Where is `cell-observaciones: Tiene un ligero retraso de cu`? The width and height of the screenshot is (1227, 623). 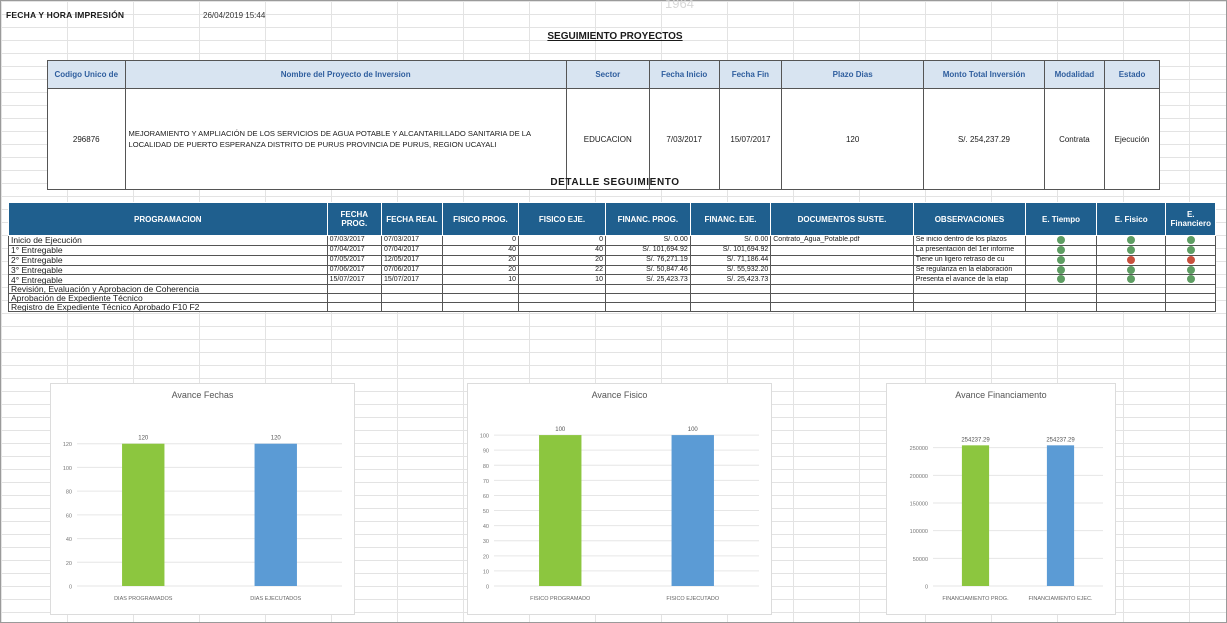
cell-observaciones: Tiene un ligero retraso de cu is located at coordinates (969, 260).